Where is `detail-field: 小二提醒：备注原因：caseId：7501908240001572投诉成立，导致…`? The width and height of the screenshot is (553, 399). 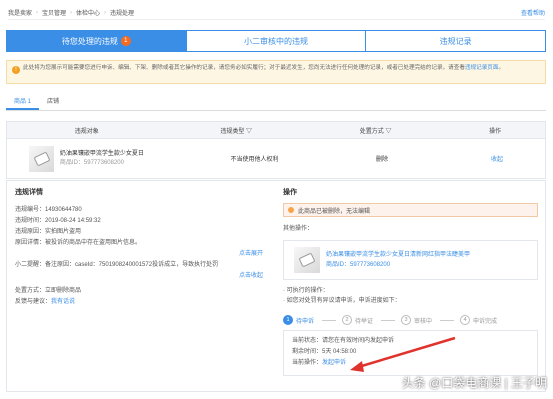 detail-field: 小二提醒：备注原因：caseId：7501908240001572投诉成立，导致… is located at coordinates (117, 265).